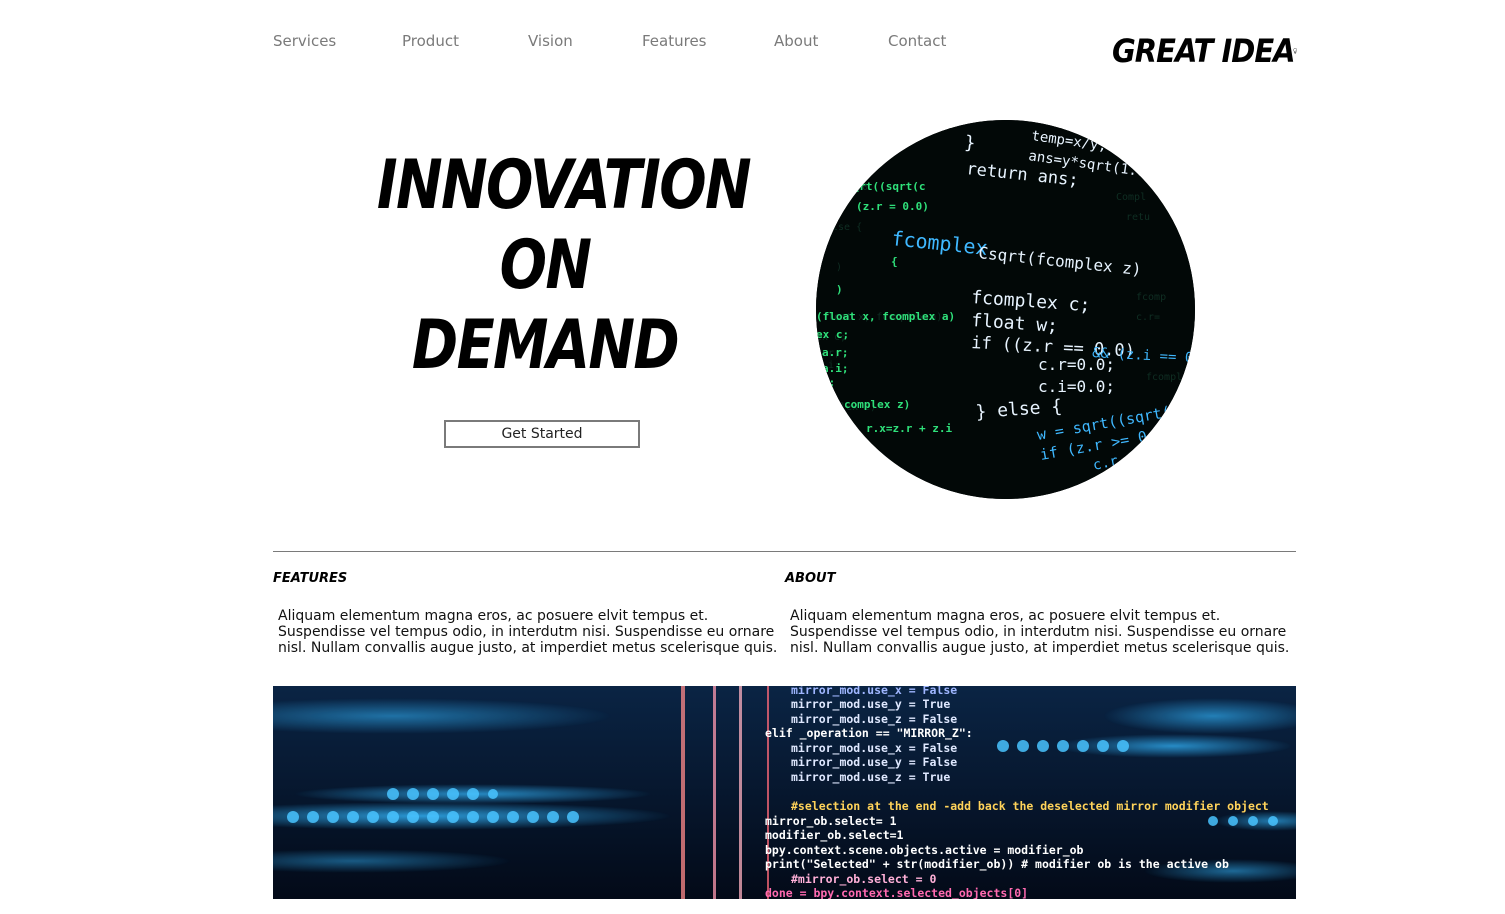 This screenshot has height=914, width=1505. I want to click on section-divider, so click(784, 551).